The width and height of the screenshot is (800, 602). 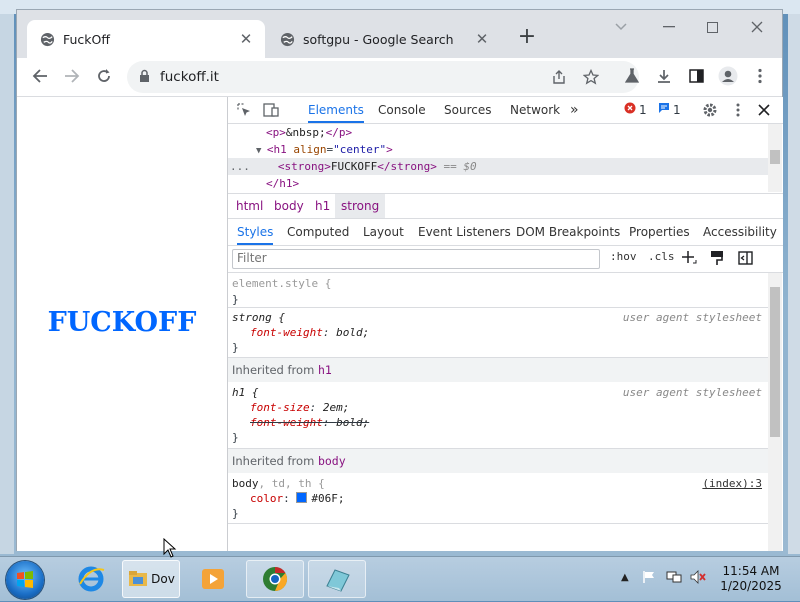 I want to click on reload-icon, so click(x=104, y=76).